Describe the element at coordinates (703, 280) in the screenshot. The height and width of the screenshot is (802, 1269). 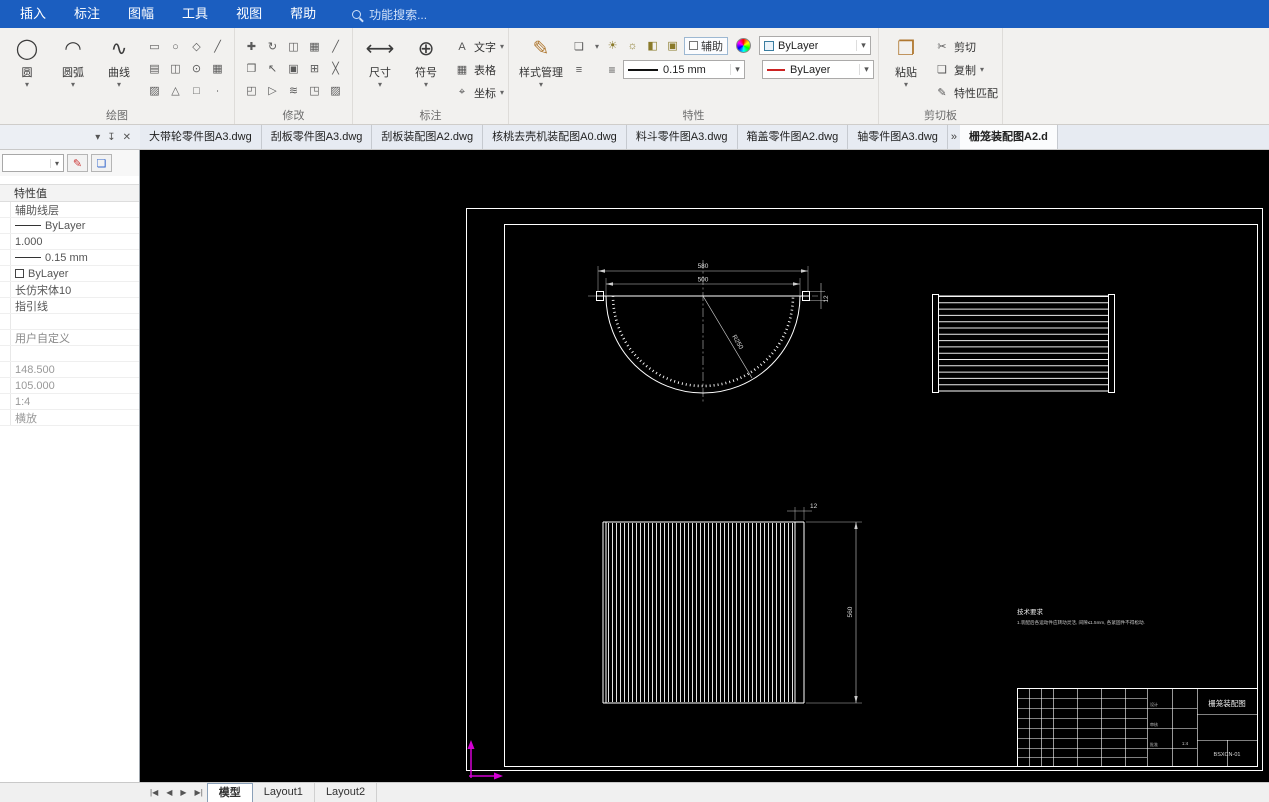
I see `svg-text: 500` at that location.